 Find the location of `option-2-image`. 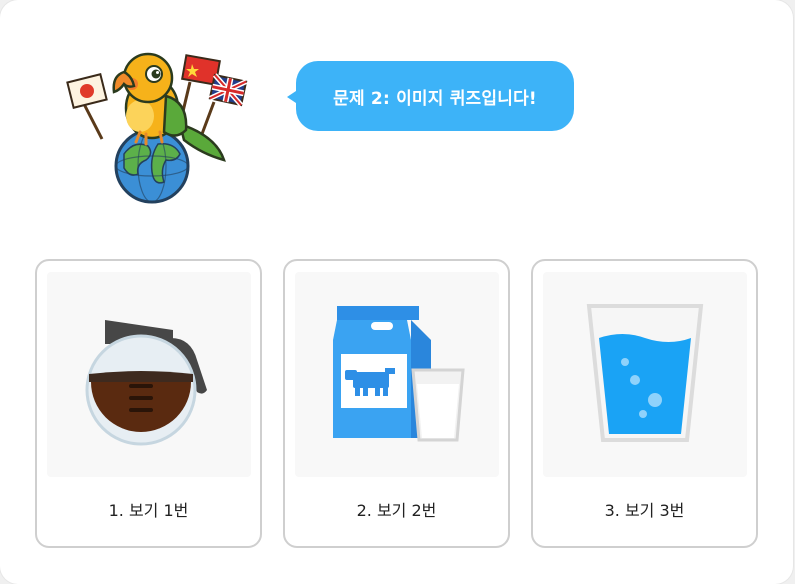

option-2-image is located at coordinates (397, 374).